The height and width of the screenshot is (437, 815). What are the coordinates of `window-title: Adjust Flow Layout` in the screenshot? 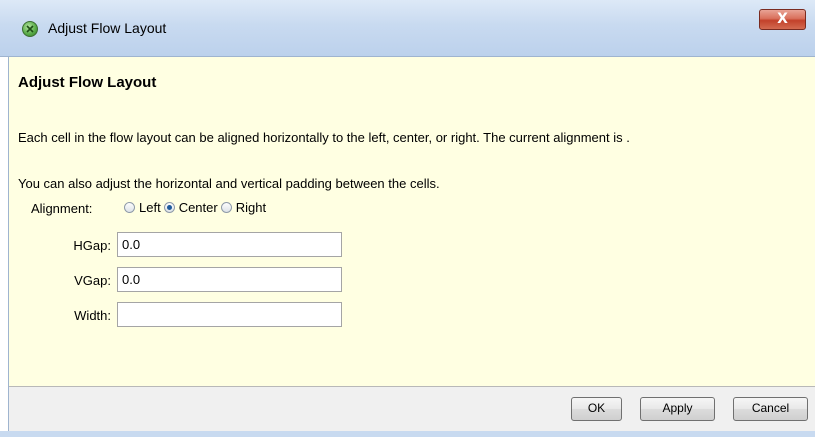 It's located at (107, 28).